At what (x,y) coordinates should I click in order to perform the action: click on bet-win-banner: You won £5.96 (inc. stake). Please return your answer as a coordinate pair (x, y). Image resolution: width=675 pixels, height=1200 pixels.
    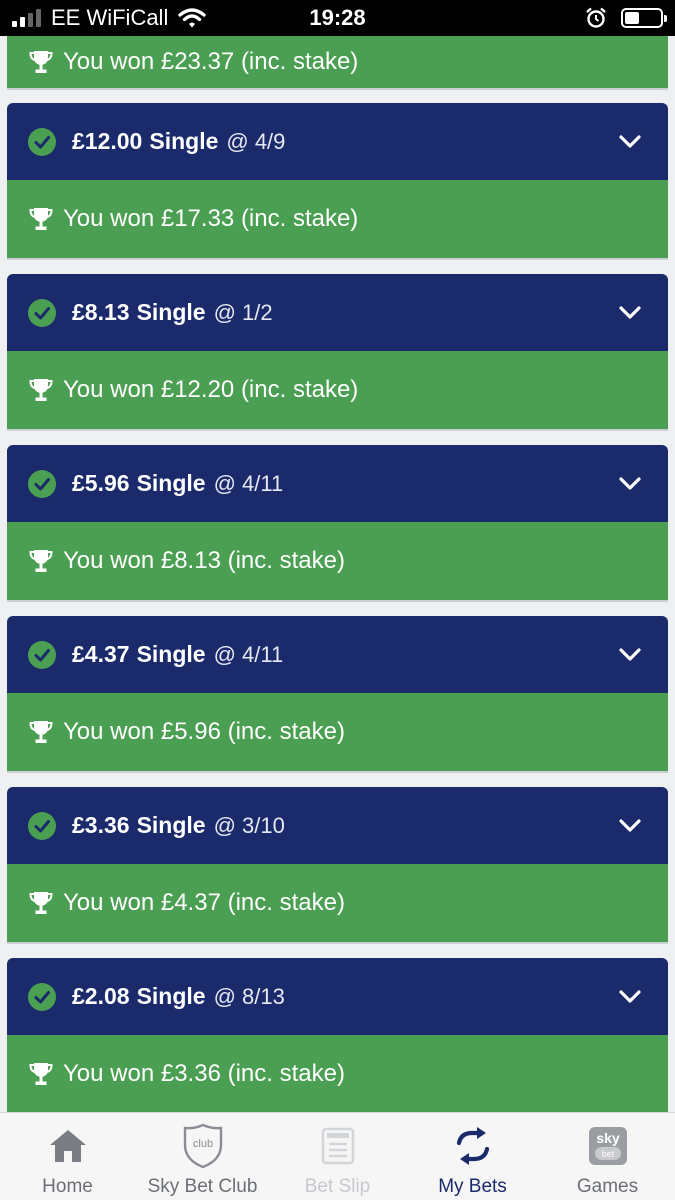
    Looking at the image, I should click on (337, 732).